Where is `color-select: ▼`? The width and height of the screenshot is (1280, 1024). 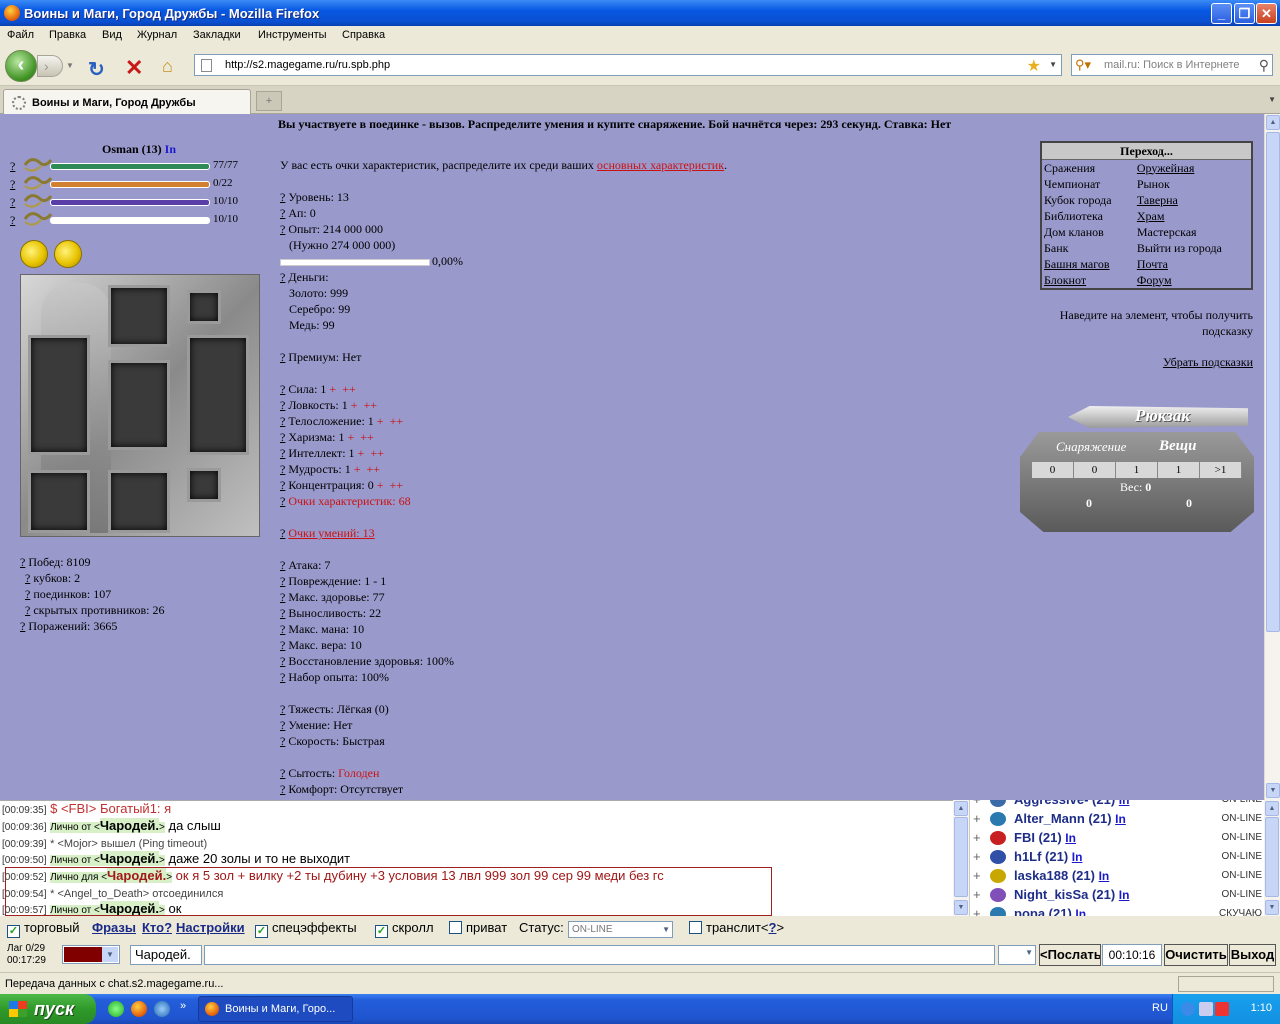 color-select: ▼ is located at coordinates (91, 954).